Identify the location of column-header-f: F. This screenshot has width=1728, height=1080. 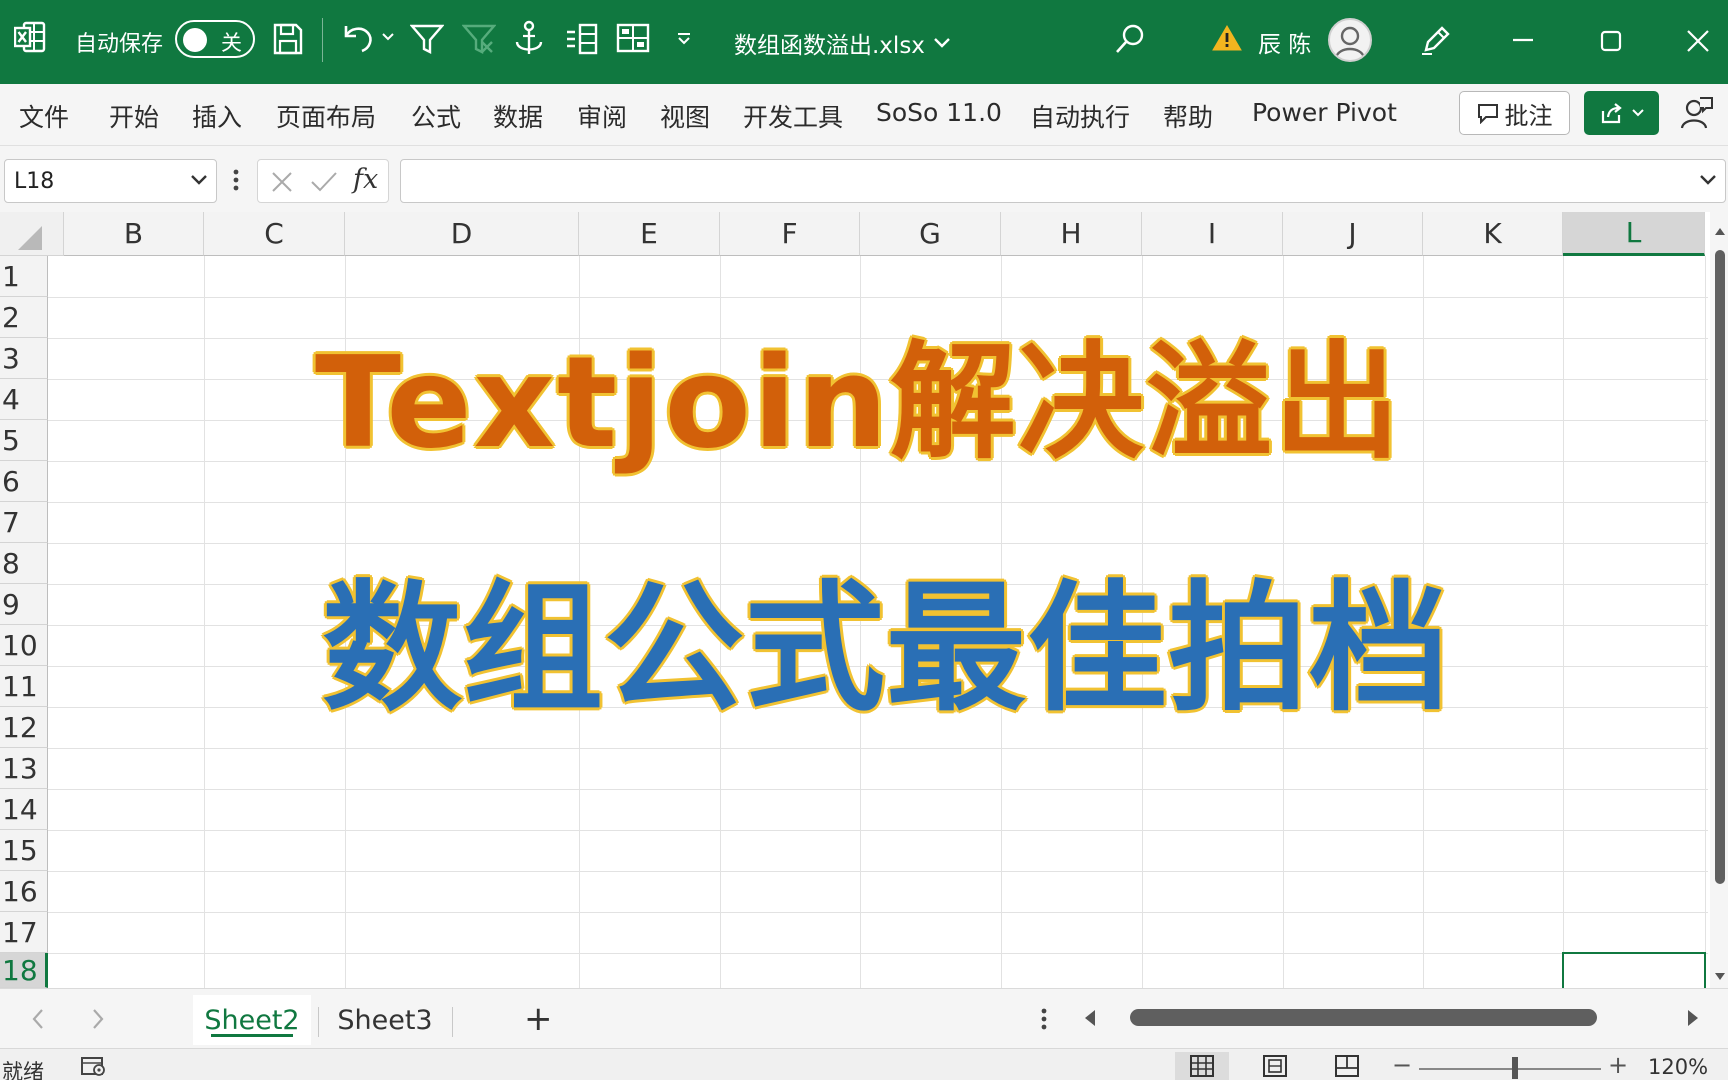
(790, 234).